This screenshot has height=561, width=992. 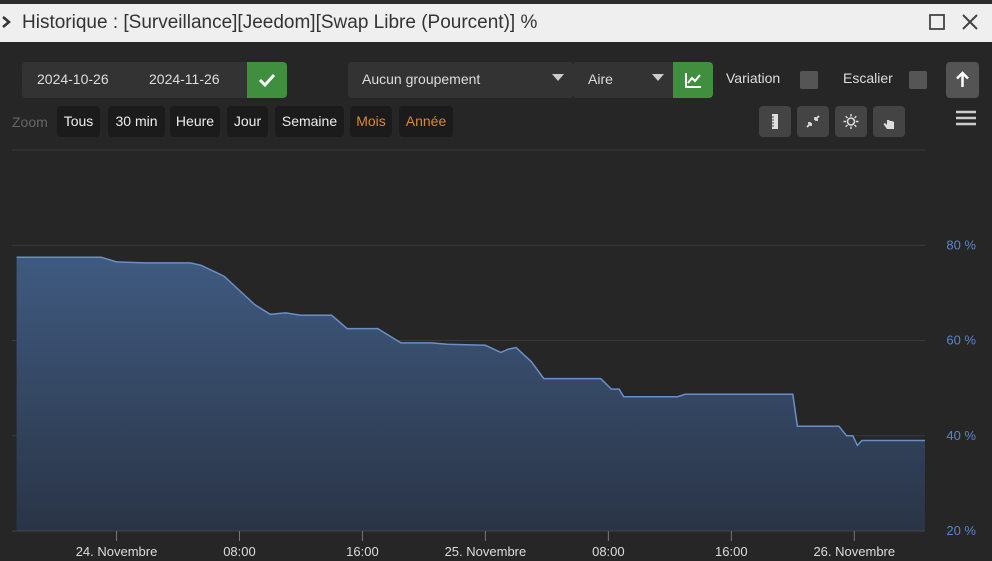 I want to click on y-tick-label: 20 %, so click(x=961, y=530).